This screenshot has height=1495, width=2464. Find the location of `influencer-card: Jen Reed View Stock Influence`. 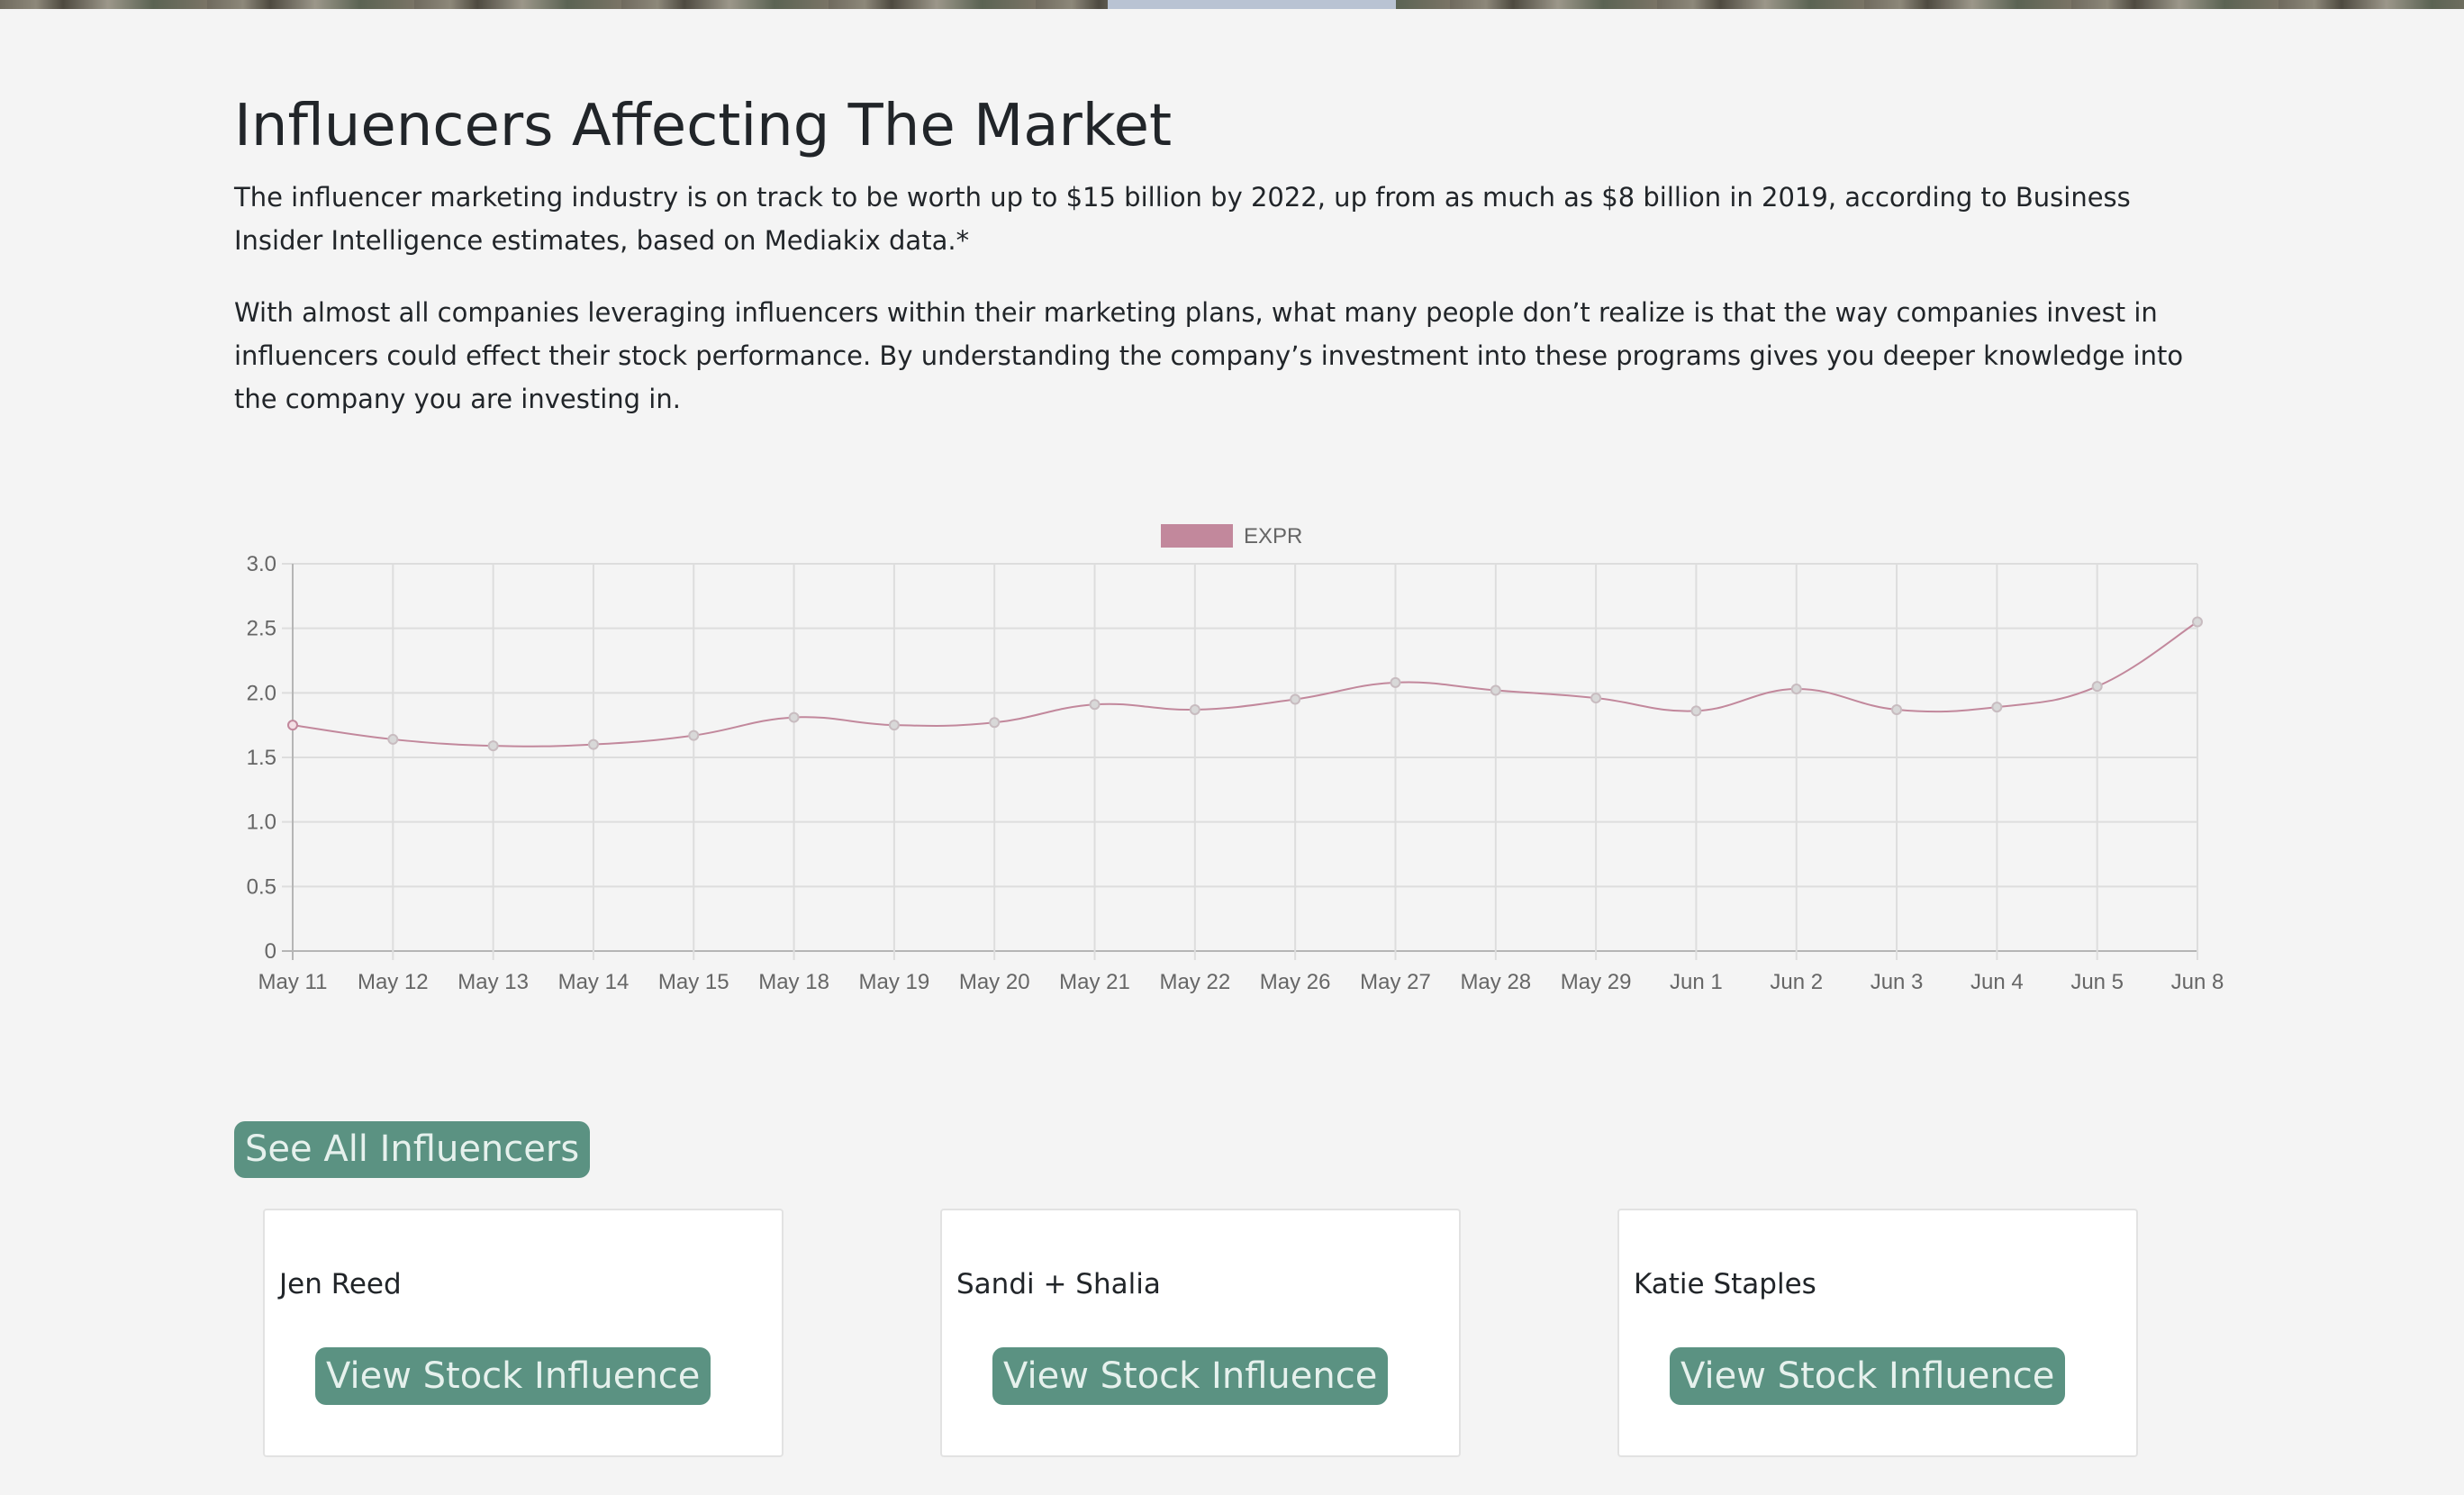

influencer-card: Jen Reed View Stock Influence is located at coordinates (523, 1333).